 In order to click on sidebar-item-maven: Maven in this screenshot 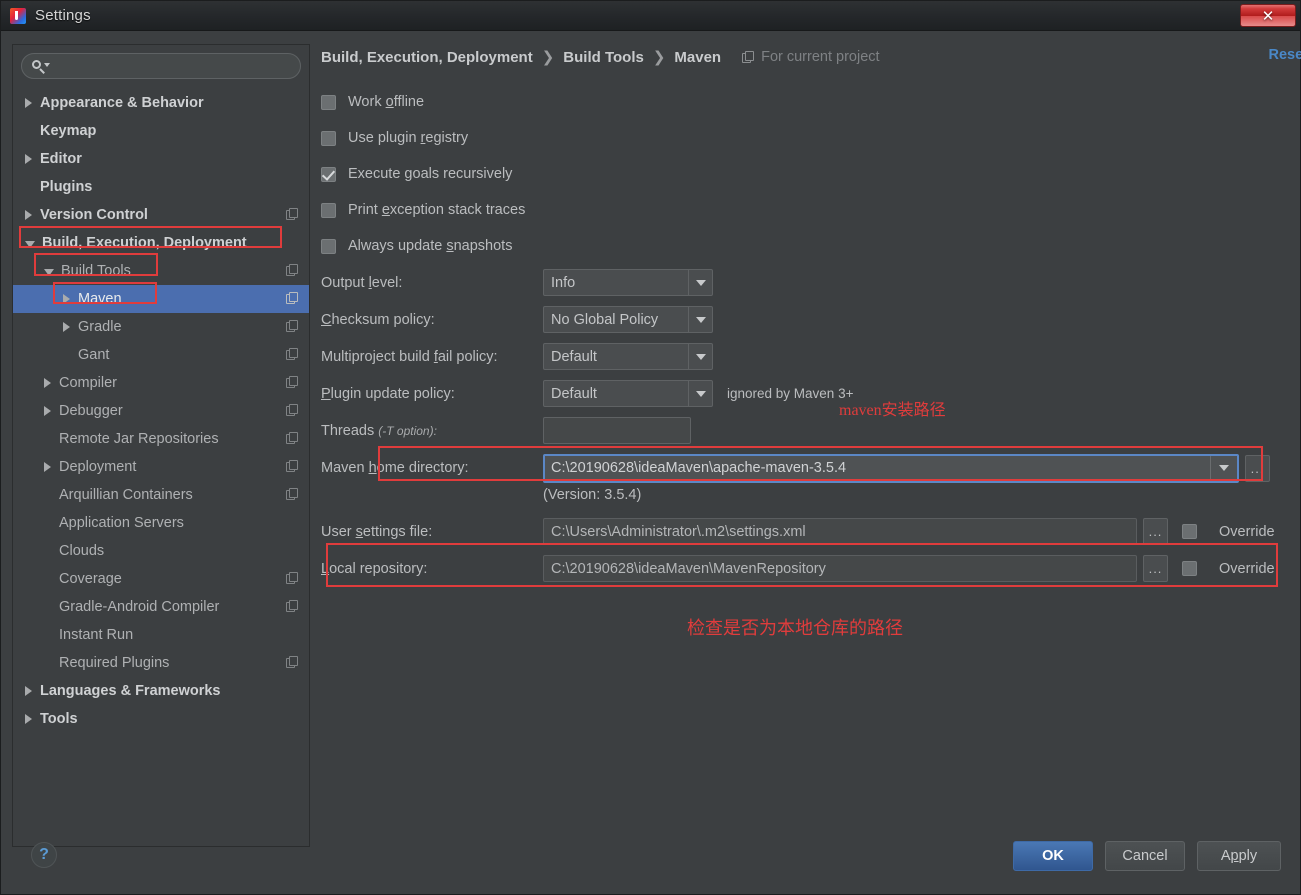, I will do `click(161, 299)`.